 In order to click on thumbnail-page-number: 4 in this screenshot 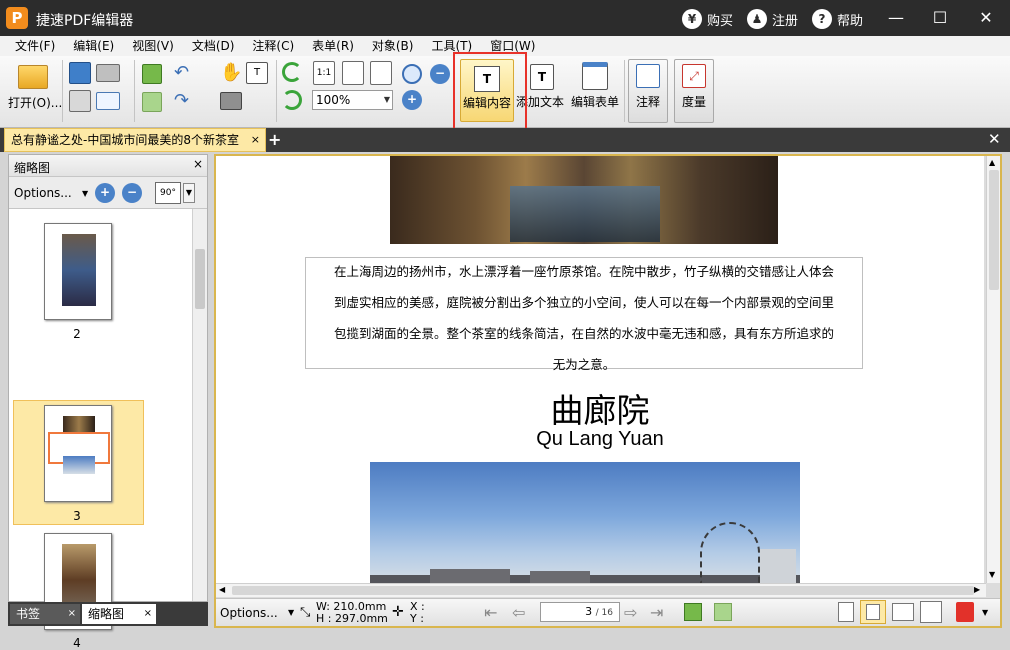, I will do `click(77, 643)`.